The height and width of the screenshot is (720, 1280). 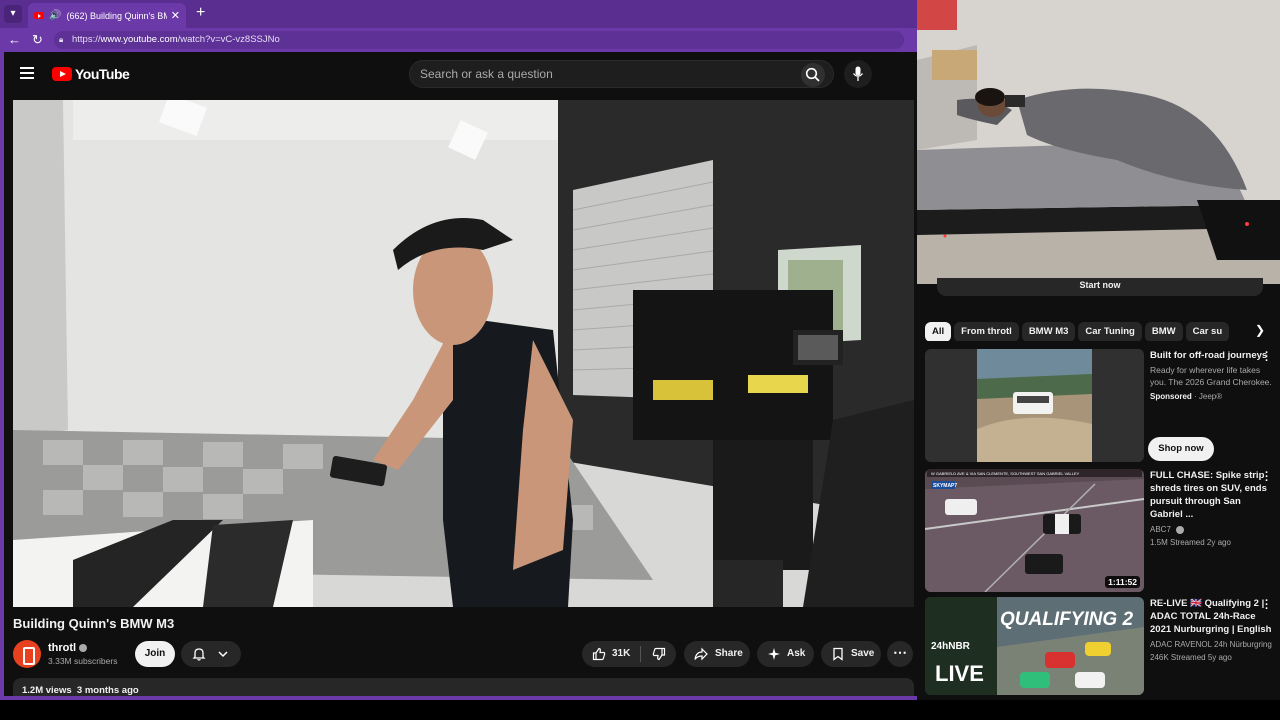 I want to click on ask-button: Ask, so click(x=785, y=654).